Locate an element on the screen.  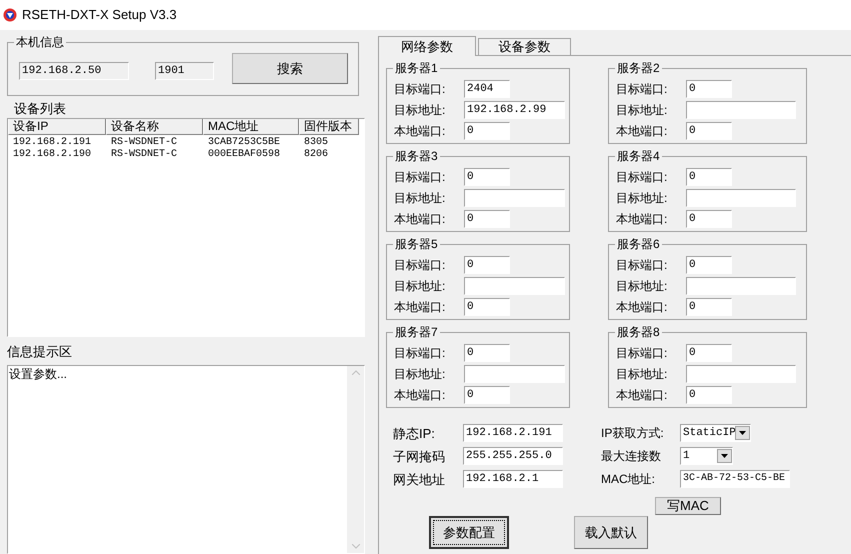
tab: 网络参数 is located at coordinates (427, 46).